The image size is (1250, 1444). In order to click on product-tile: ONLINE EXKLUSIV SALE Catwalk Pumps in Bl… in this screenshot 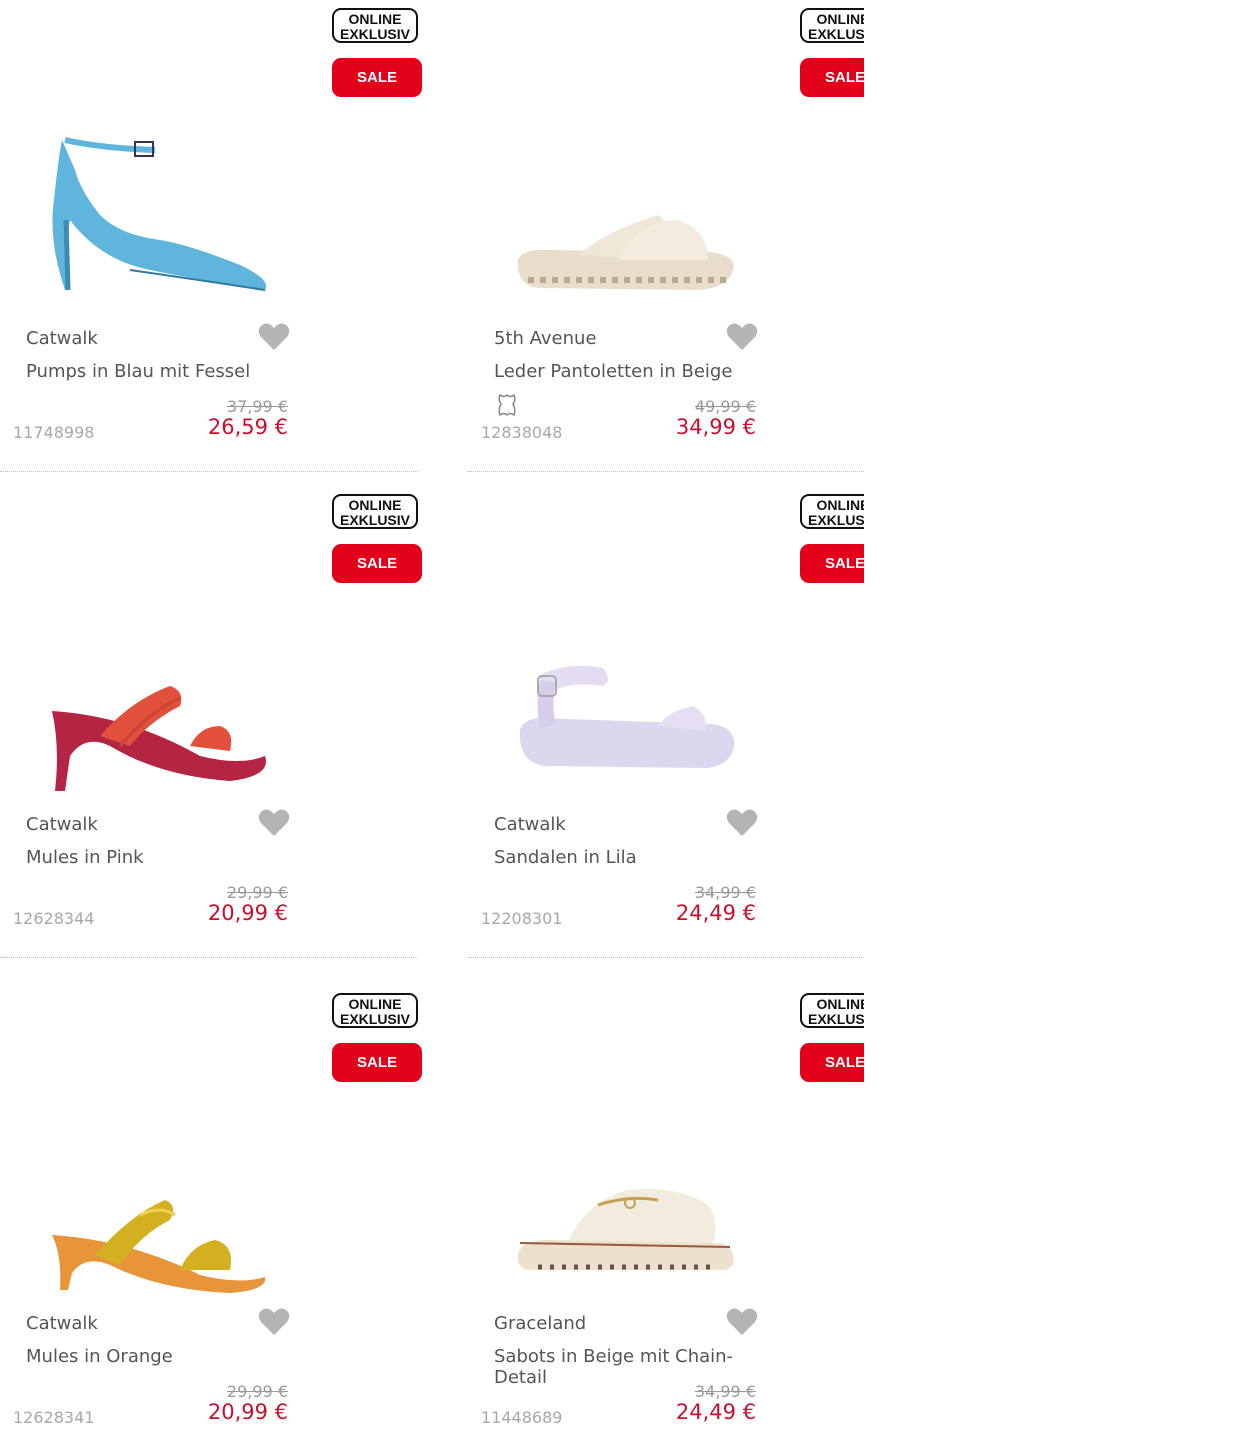, I will do `click(211, 249)`.